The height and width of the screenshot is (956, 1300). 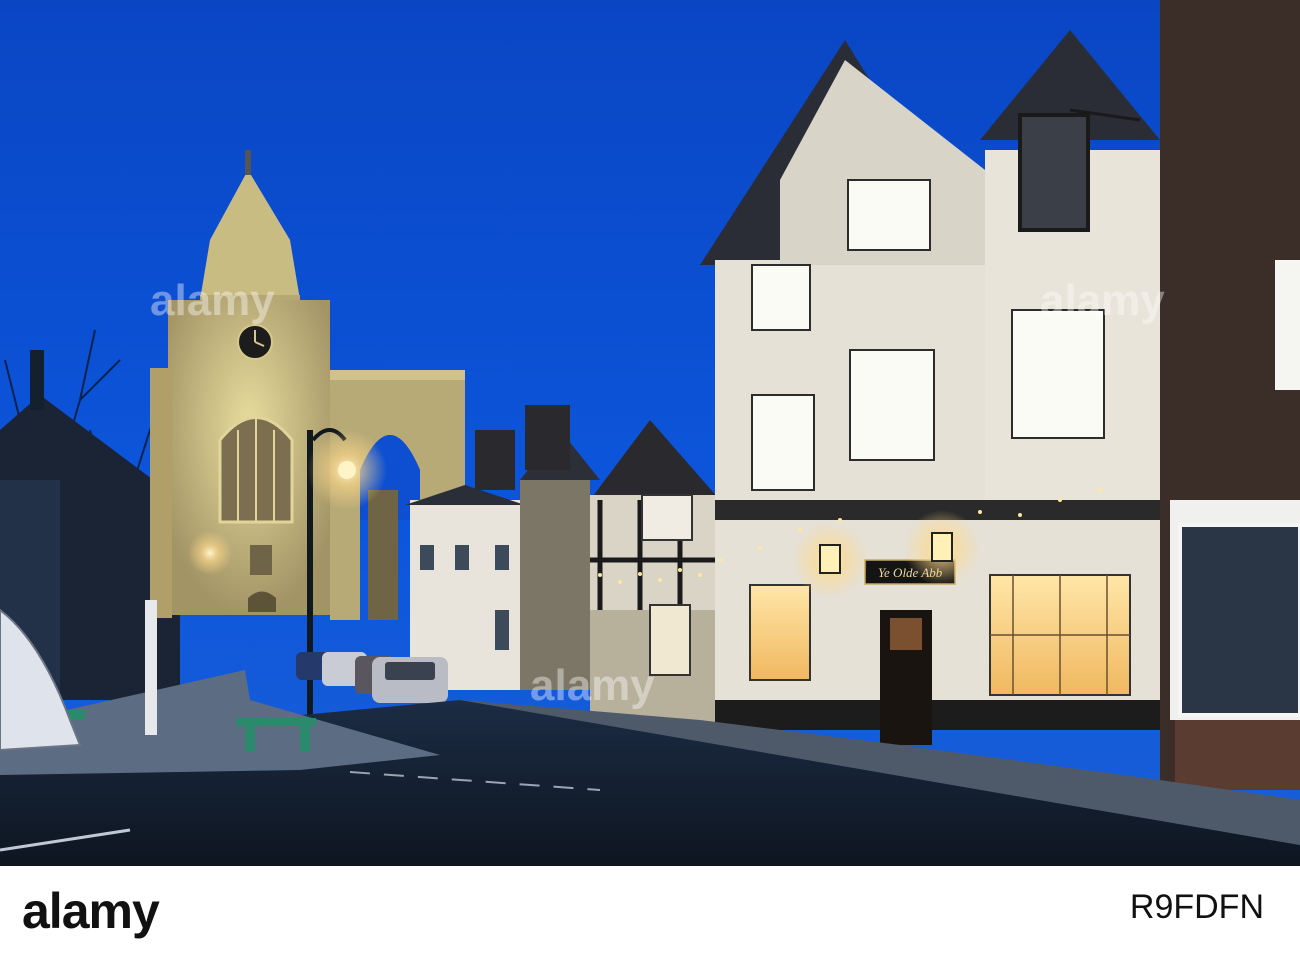 What do you see at coordinates (91, 911) in the screenshot?
I see `brand-logo: alamy` at bounding box center [91, 911].